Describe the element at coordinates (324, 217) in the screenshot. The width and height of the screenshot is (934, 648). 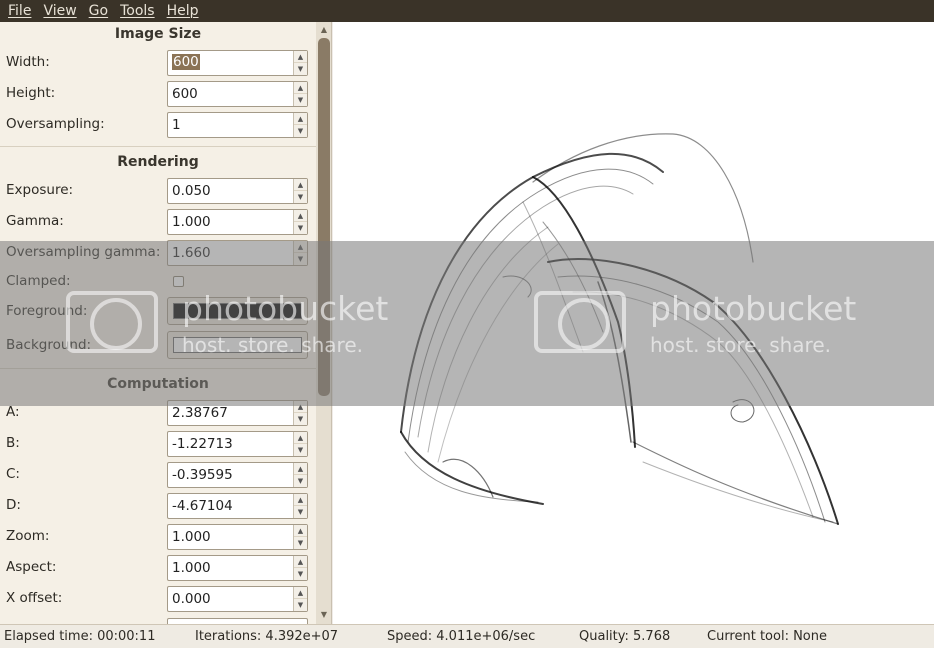
I see `scroll-thumb` at that location.